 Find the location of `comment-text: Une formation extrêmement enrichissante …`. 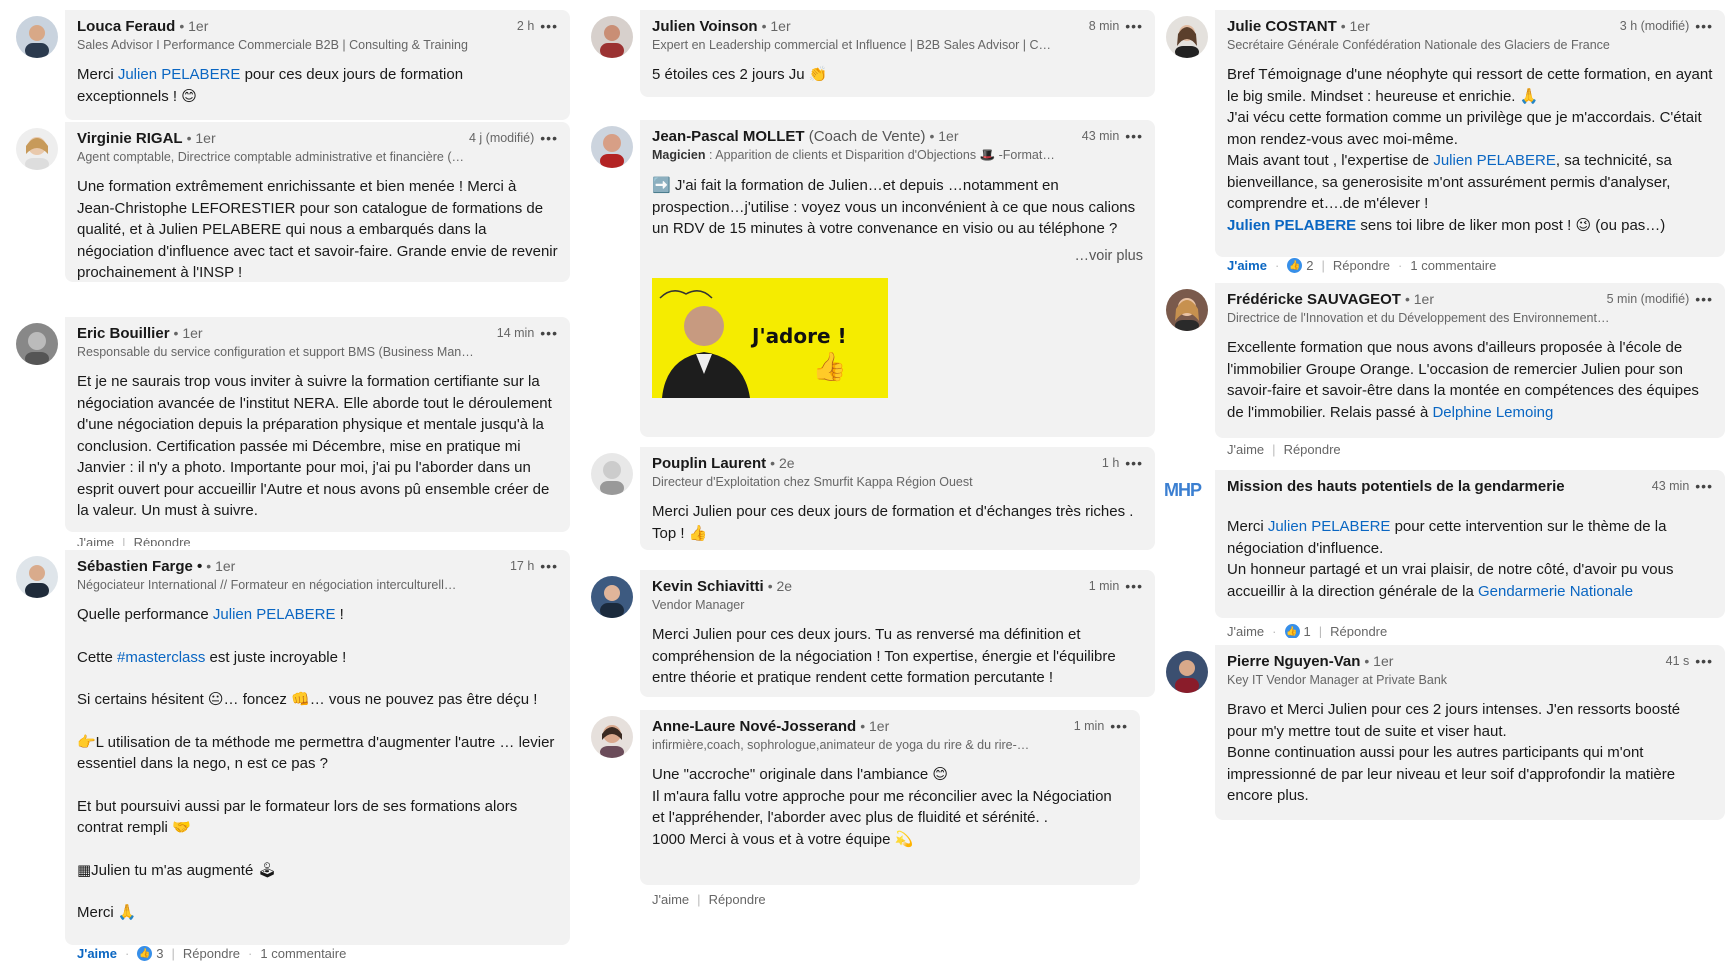

comment-text: Une formation extrêmement enrichissante … is located at coordinates (317, 229).